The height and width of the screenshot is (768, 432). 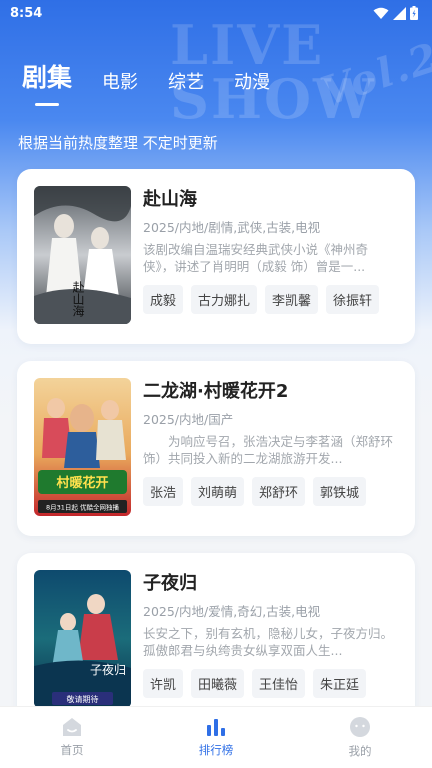 What do you see at coordinates (216, 727) in the screenshot?
I see `chart-icon` at bounding box center [216, 727].